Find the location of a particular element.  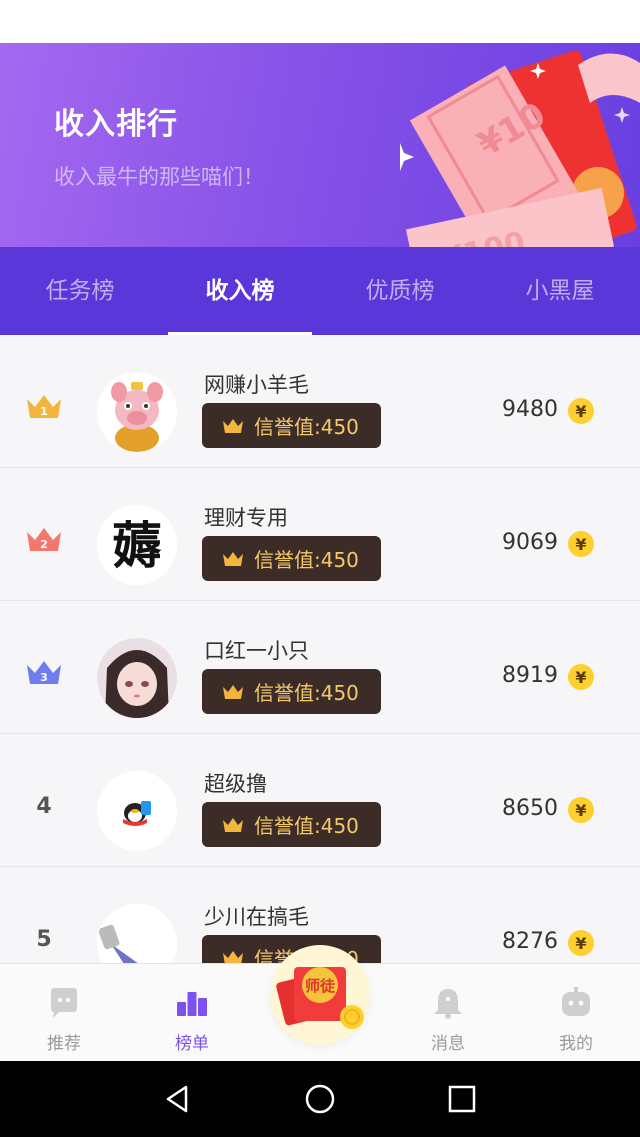

red-crown-icon: 2 is located at coordinates (44, 539).